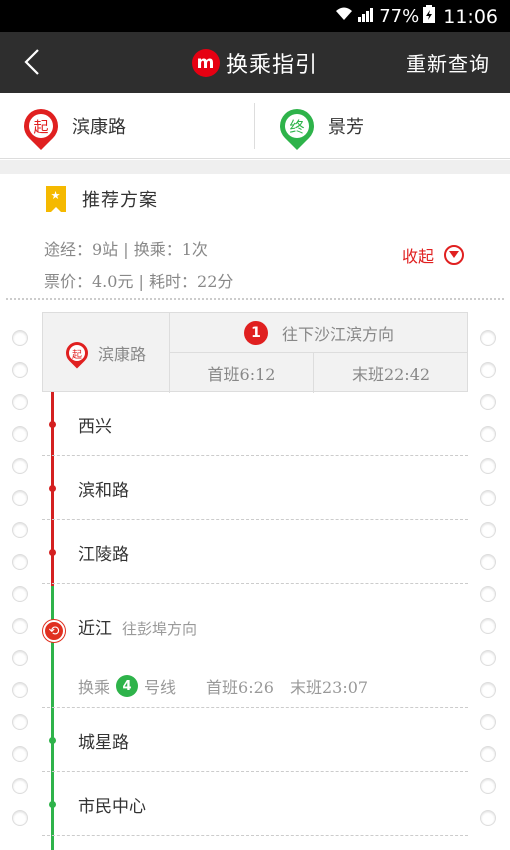  I want to click on transfer-station-row: 近江 往彭埠方向, so click(137, 626).